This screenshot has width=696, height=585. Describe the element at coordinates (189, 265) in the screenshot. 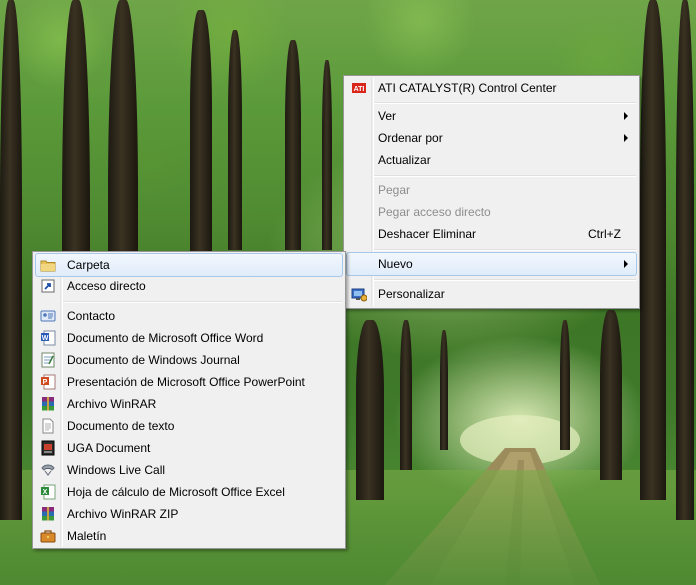

I see `submenu-item-carpeta: Carpeta` at that location.